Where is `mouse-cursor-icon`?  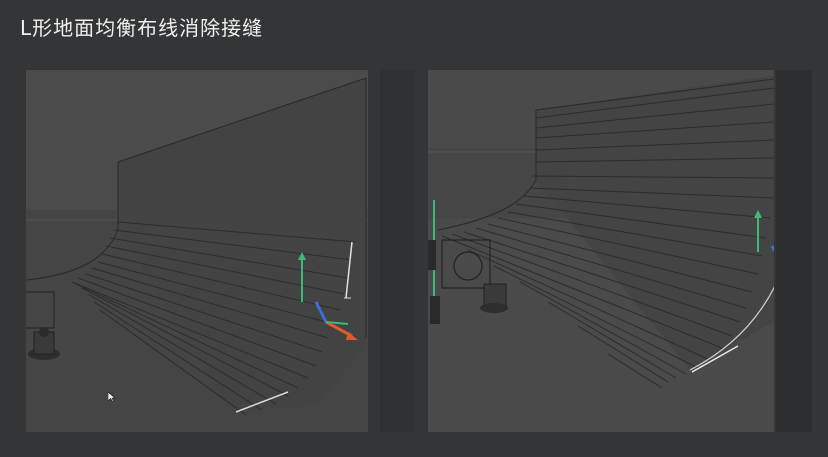 mouse-cursor-icon is located at coordinates (112, 397).